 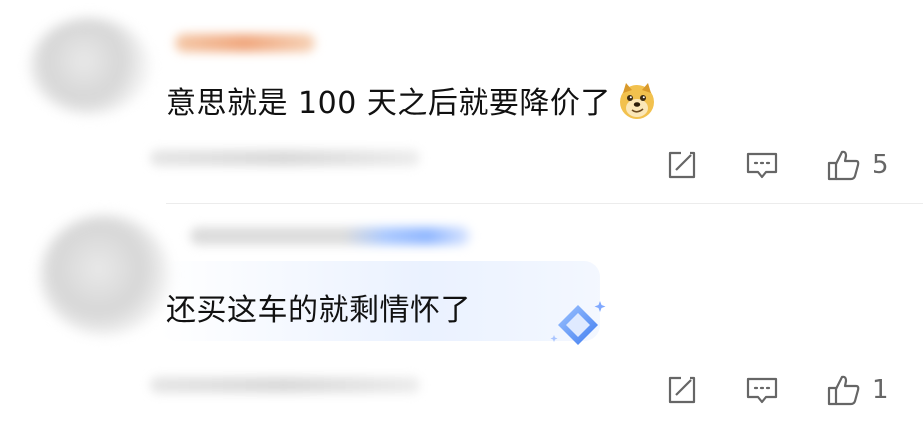 I want to click on doge-emoji, so click(x=636, y=101).